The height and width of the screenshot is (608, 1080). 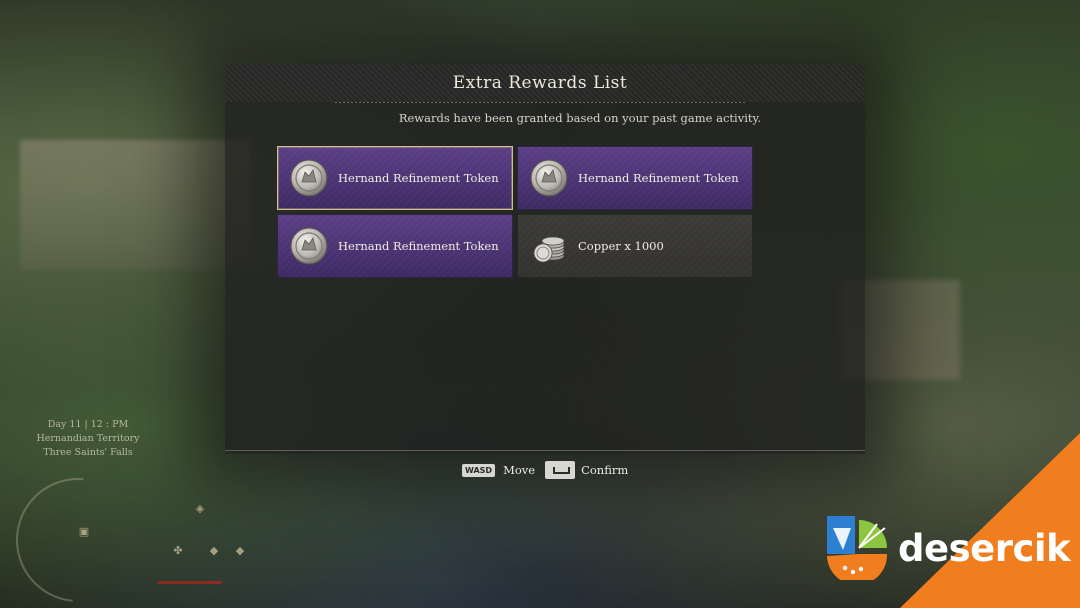 I want to click on wasd-key-icon: WASD, so click(x=479, y=470).